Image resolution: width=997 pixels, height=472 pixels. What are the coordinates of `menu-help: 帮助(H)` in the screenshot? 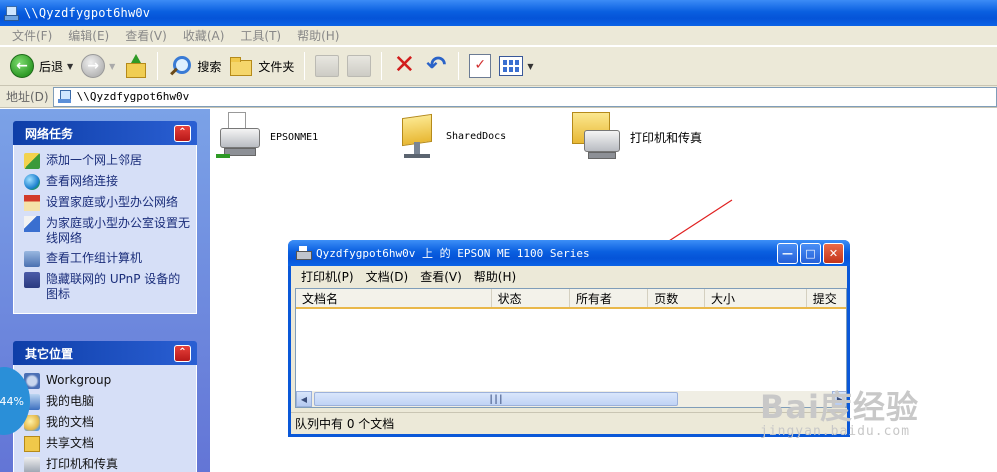 It's located at (495, 276).